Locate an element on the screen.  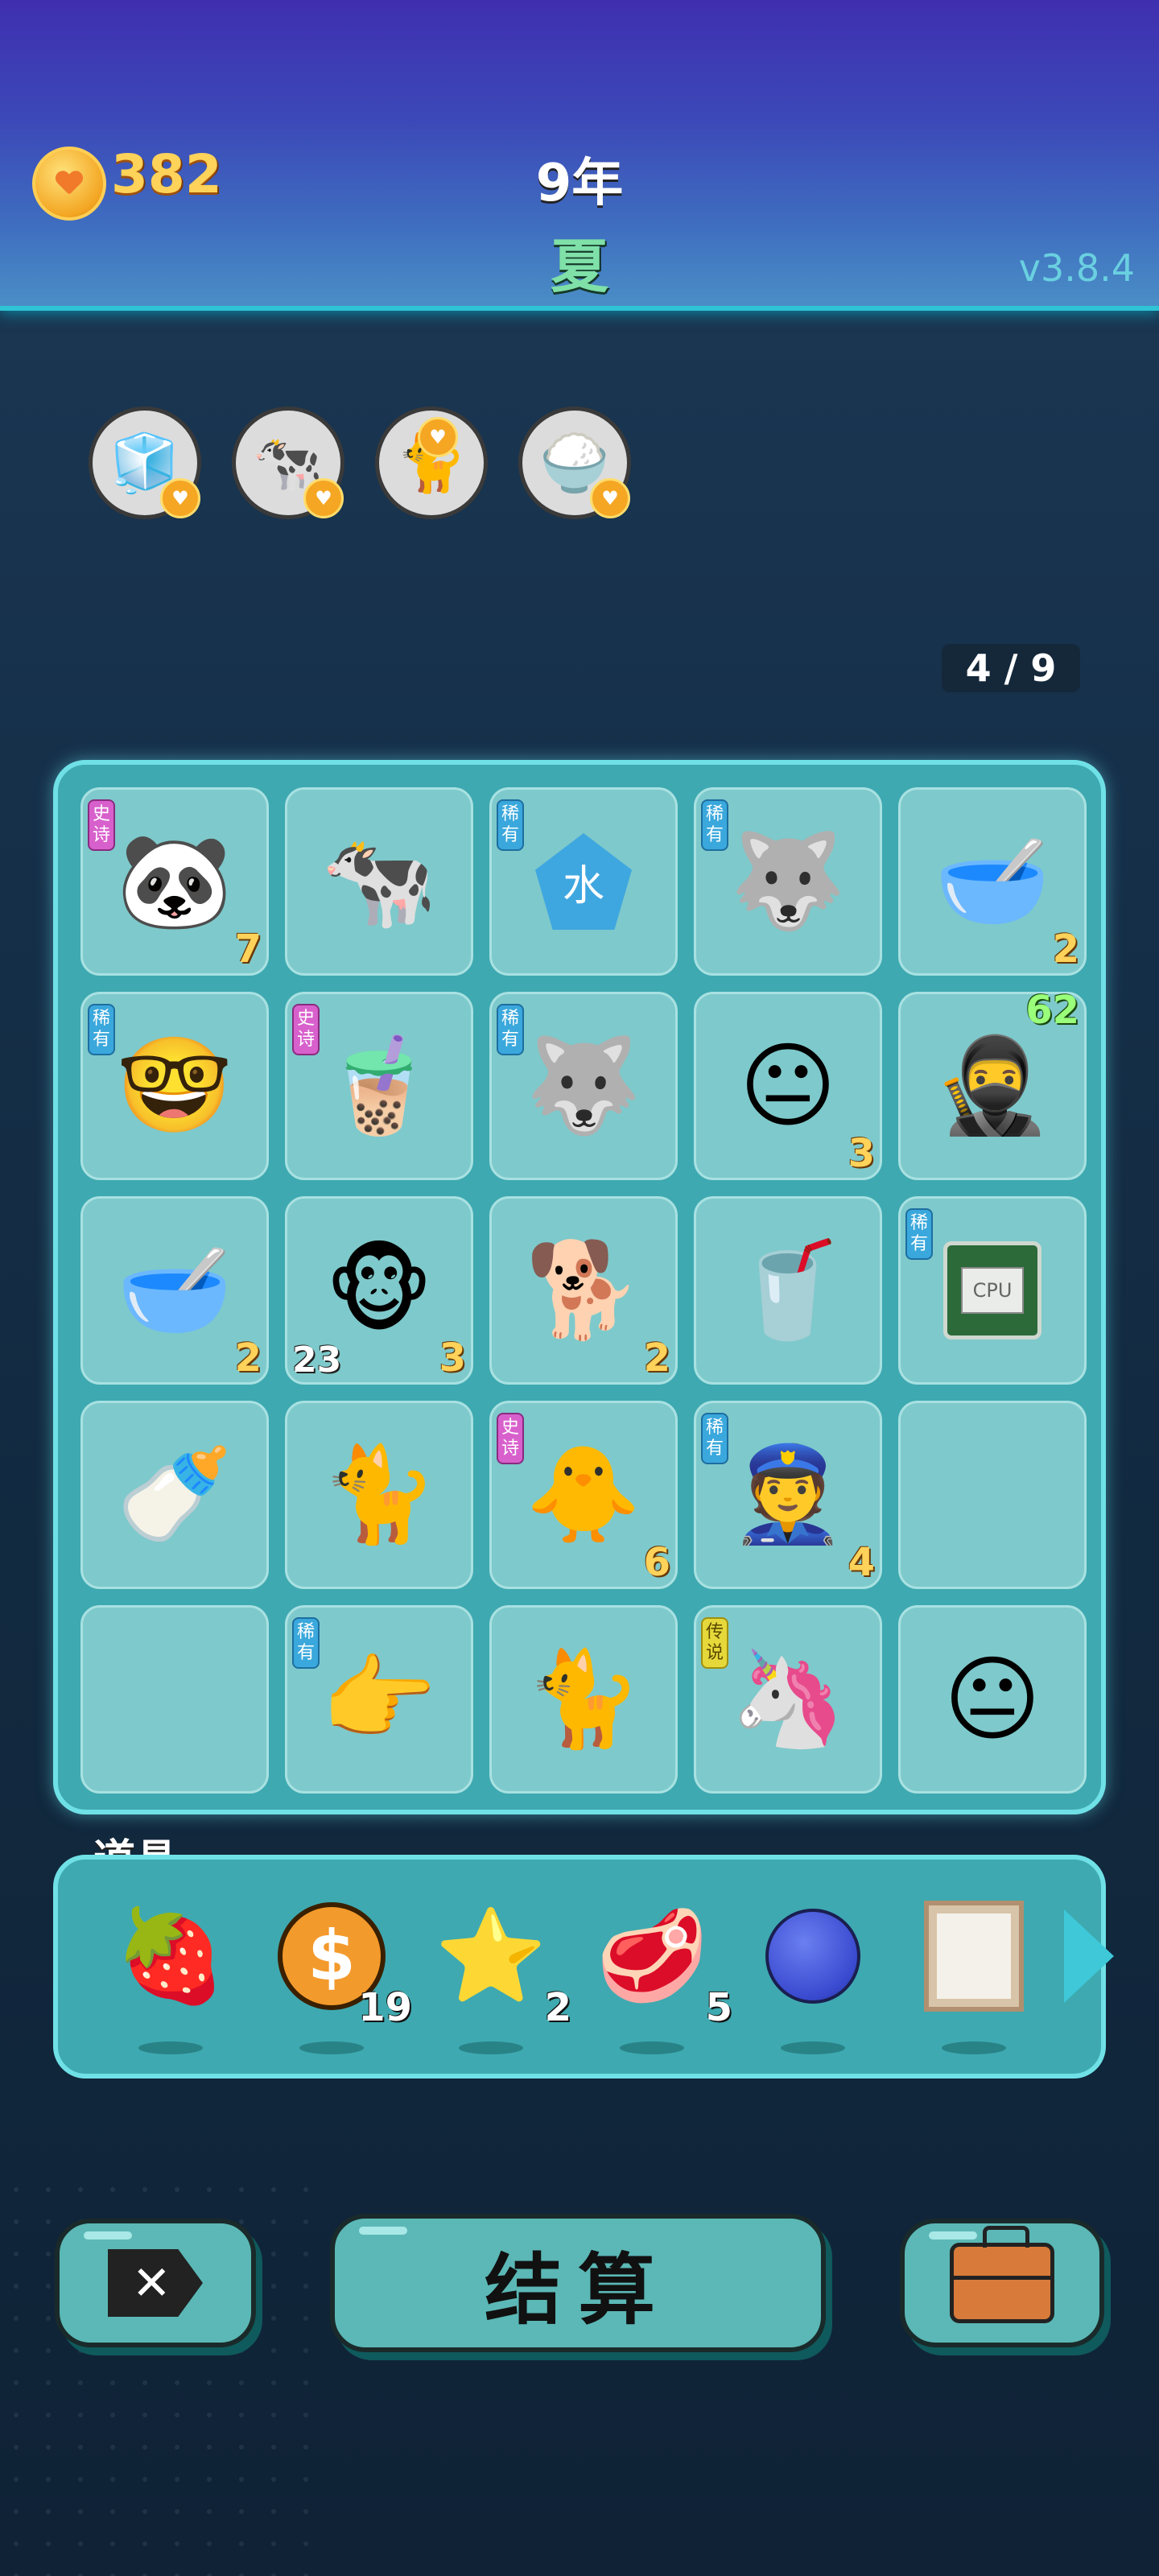
grid-cell-panda: 🐼 史诗 7 is located at coordinates (174, 882).